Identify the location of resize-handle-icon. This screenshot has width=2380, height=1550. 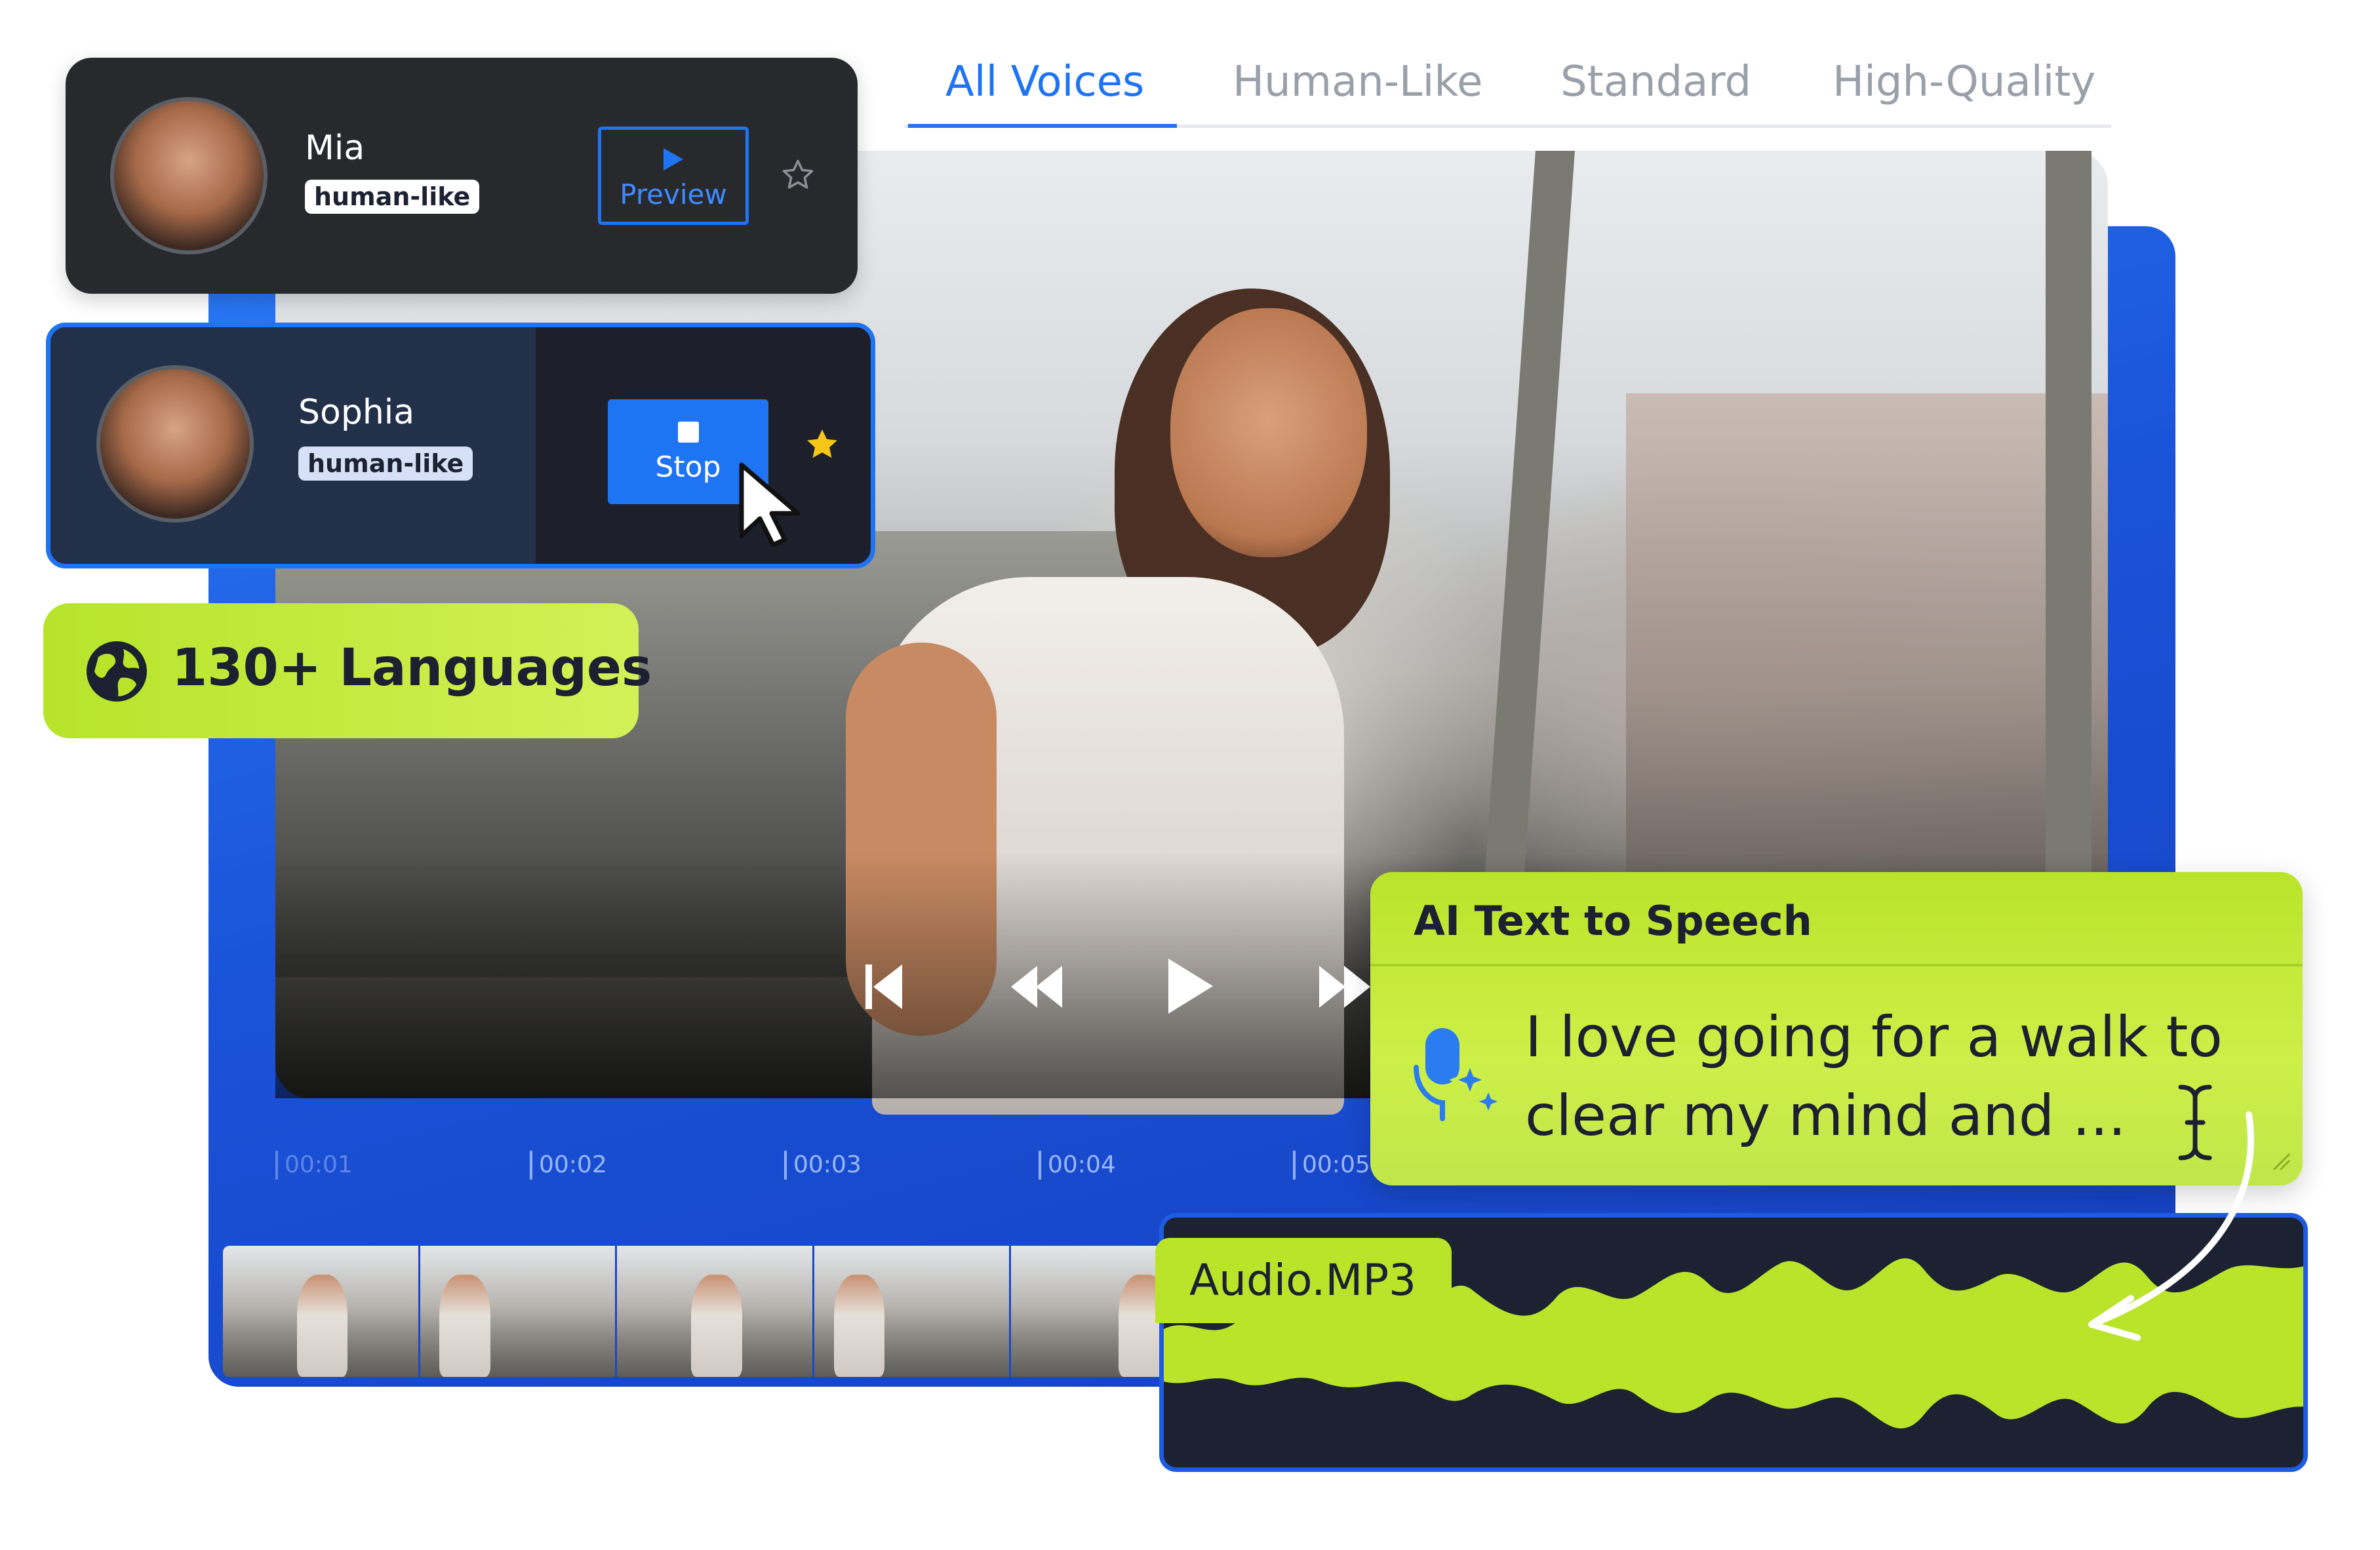
(2281, 1162).